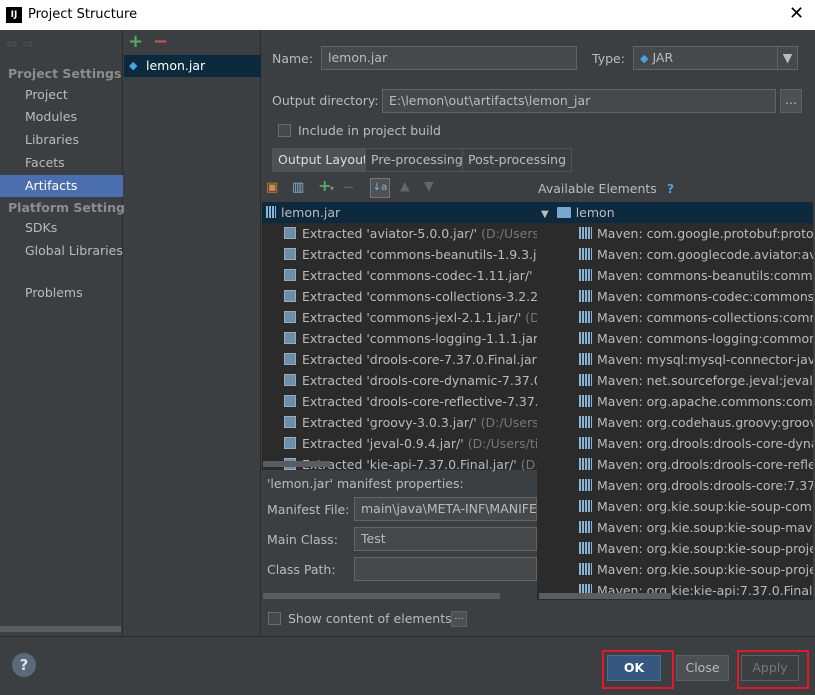 Image resolution: width=815 pixels, height=695 pixels. I want to click on artifact-item-lemon-jar: ◆ lemon.jar, so click(192, 66).